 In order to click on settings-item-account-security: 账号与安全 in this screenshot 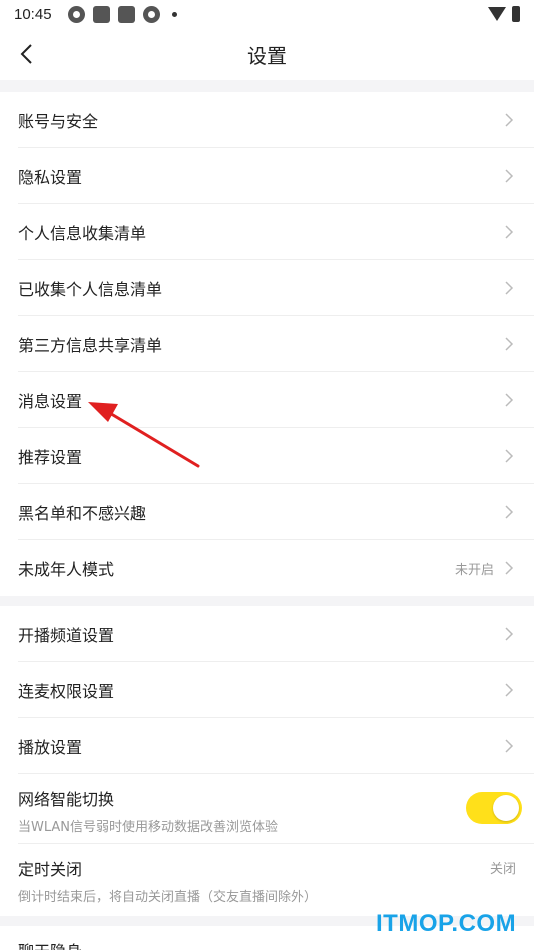, I will do `click(276, 120)`.